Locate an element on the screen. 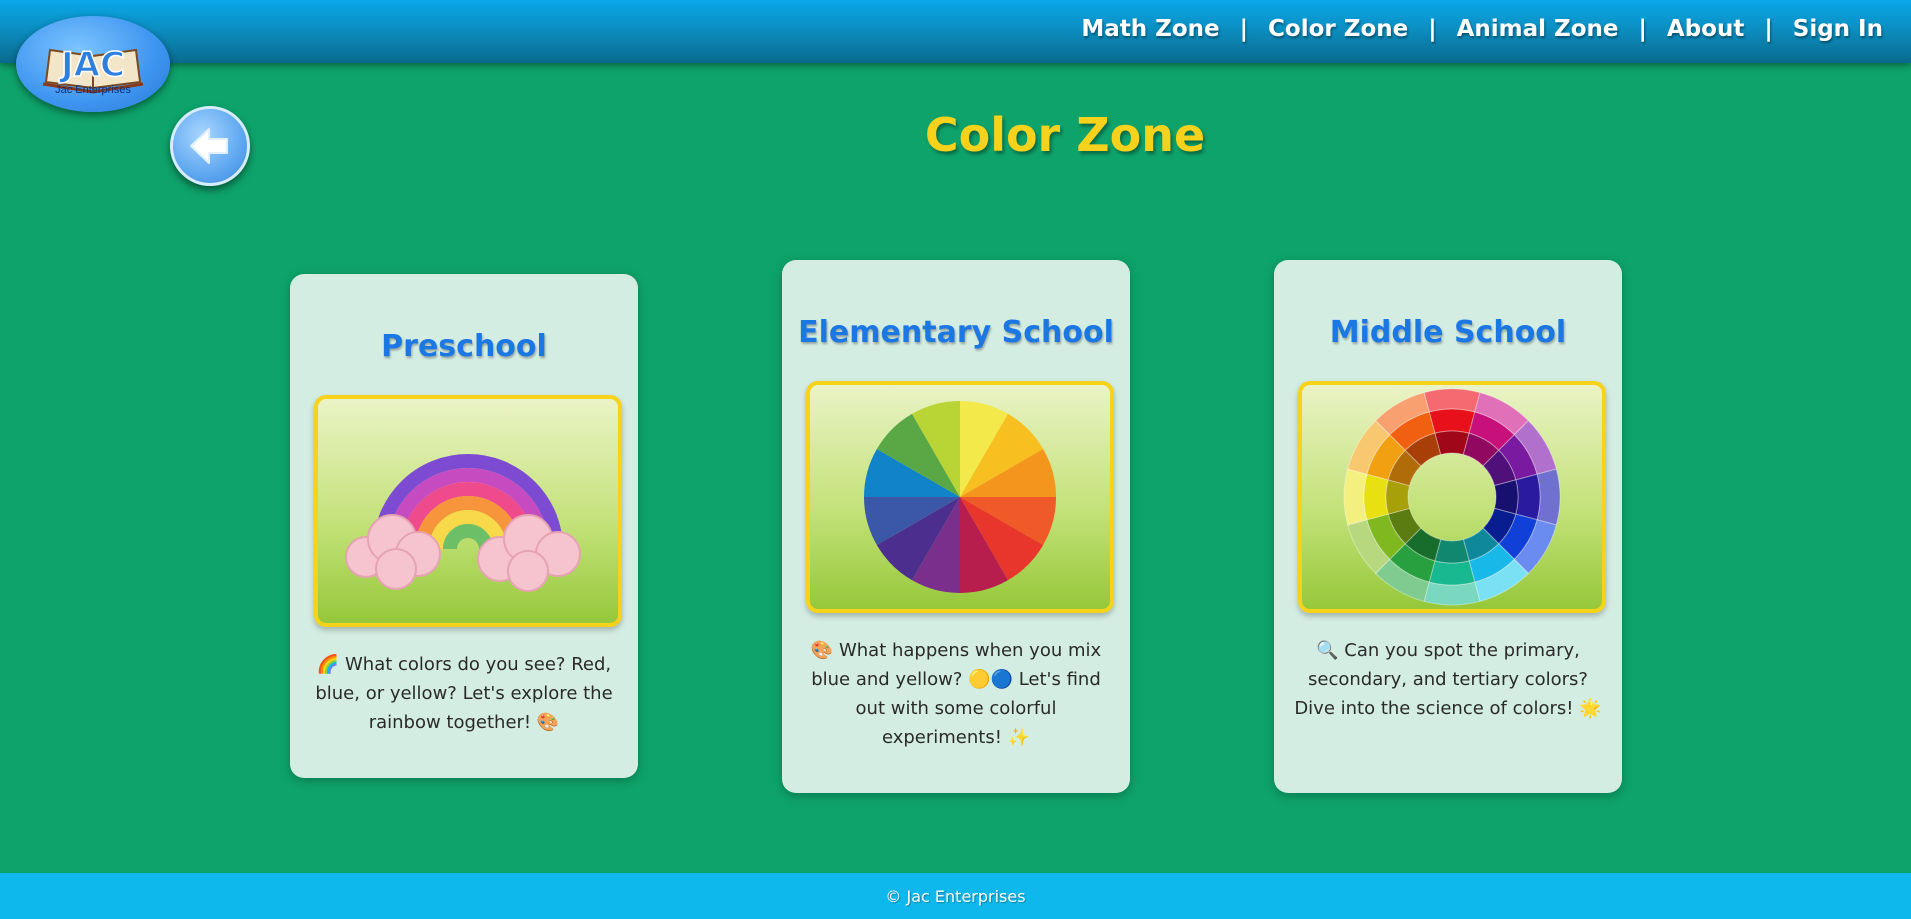 Image resolution: width=1911 pixels, height=919 pixels. nav-sign-in: Sign In is located at coordinates (1838, 29).